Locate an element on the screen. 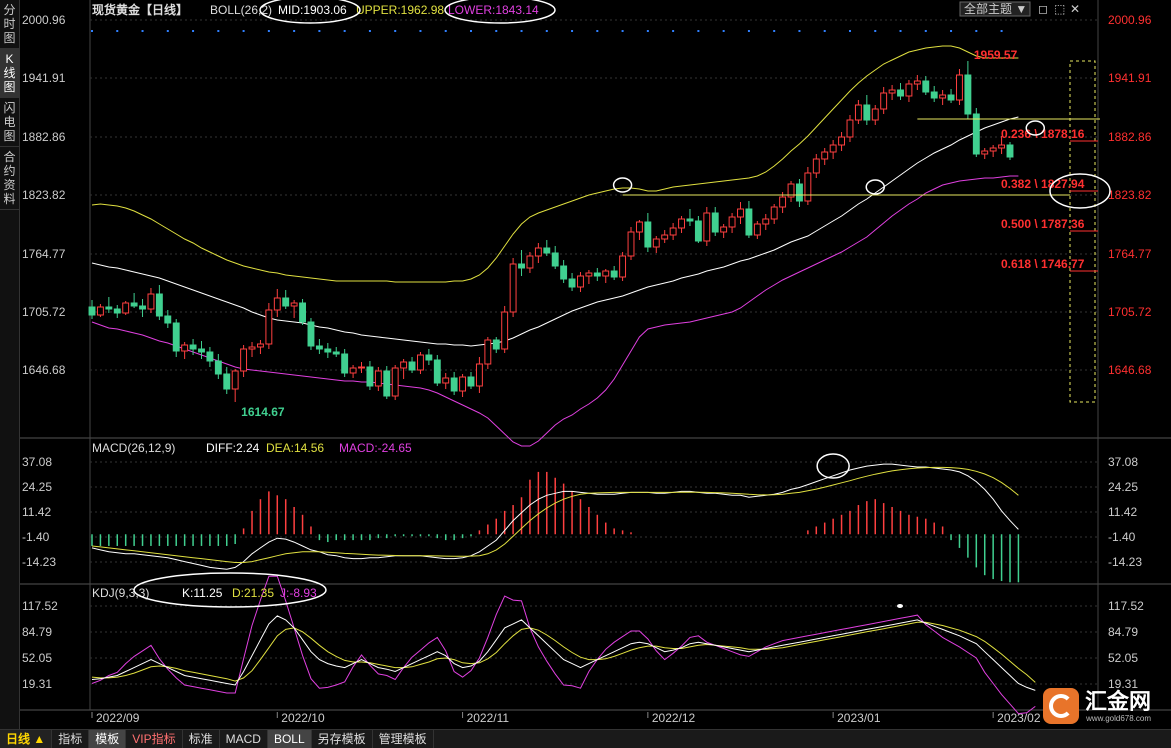  low-price-label: 1614.67 is located at coordinates (263, 412).